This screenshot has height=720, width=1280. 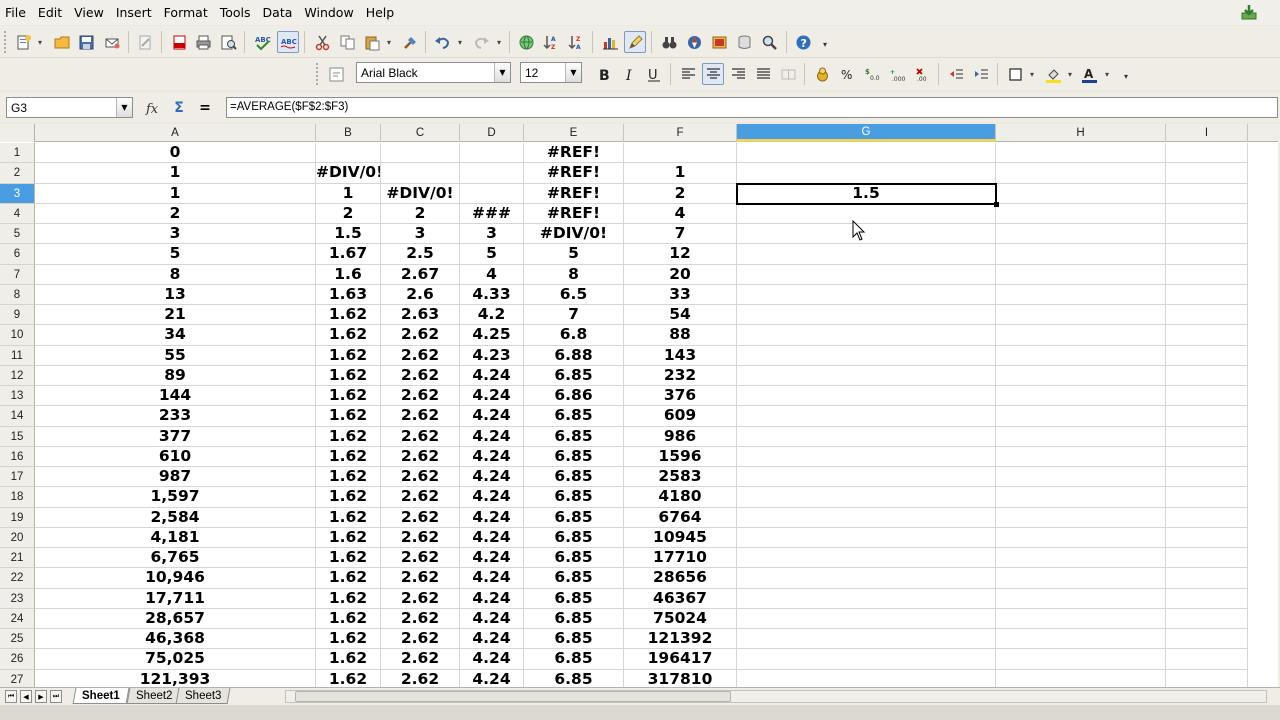 What do you see at coordinates (1207, 234) in the screenshot?
I see `cell-i5` at bounding box center [1207, 234].